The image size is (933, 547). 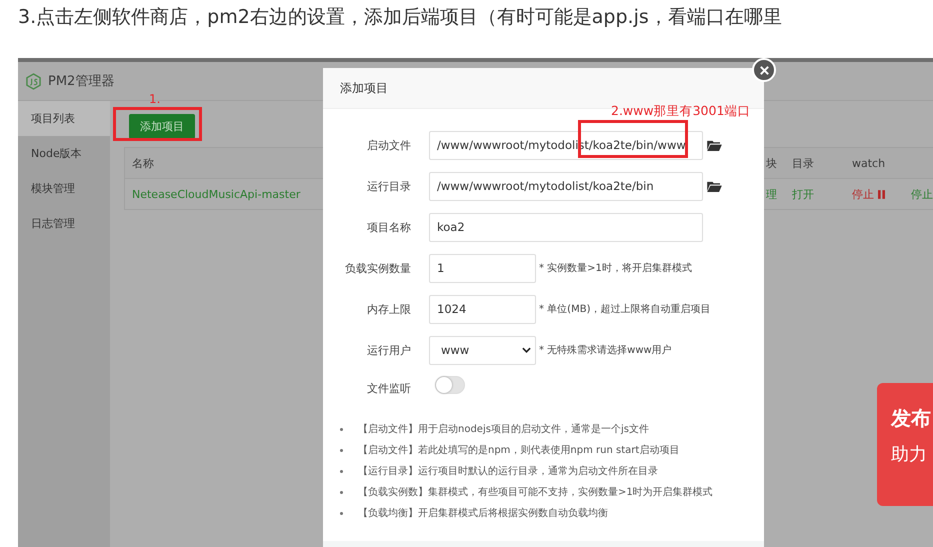 I want to click on field-label: 内存上限, so click(x=388, y=309).